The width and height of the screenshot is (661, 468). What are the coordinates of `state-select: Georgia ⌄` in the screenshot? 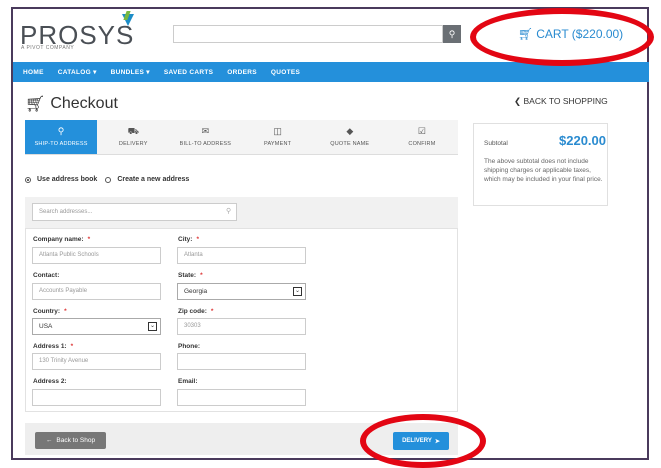 It's located at (241, 291).